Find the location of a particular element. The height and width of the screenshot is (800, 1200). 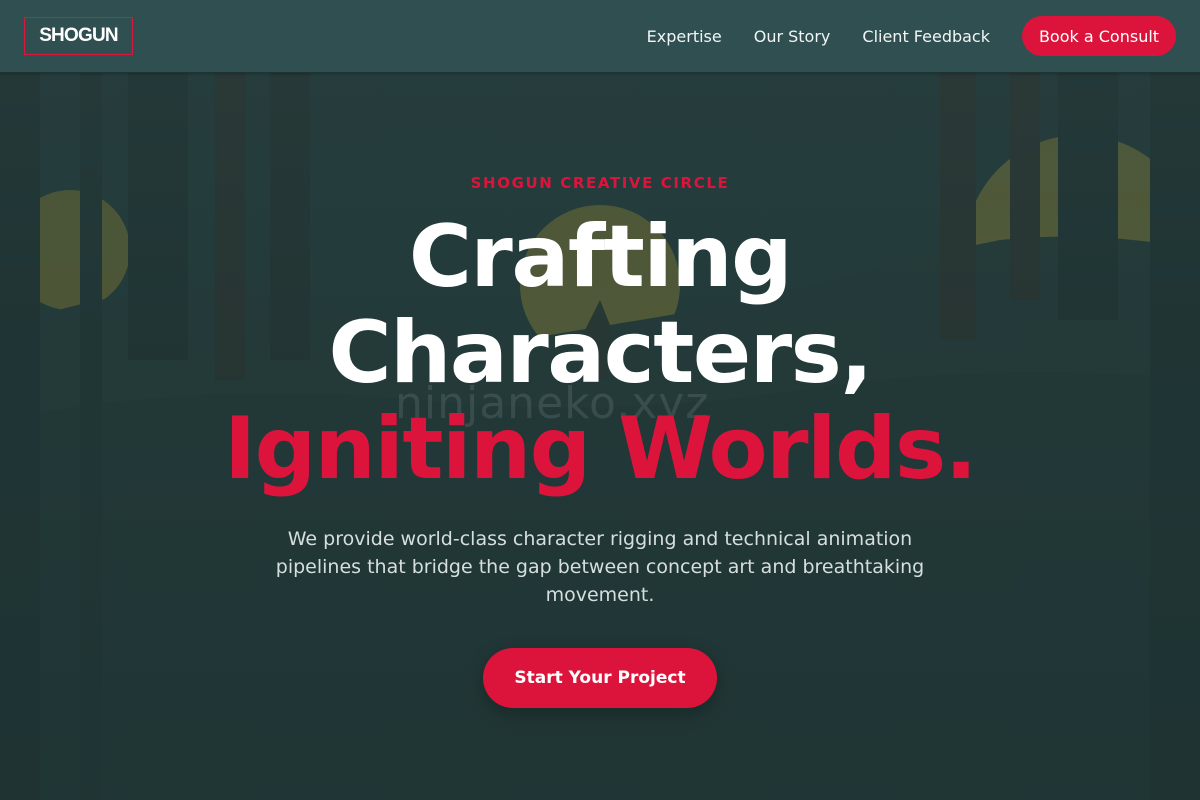

headline-line-1: Crafting is located at coordinates (600, 257).